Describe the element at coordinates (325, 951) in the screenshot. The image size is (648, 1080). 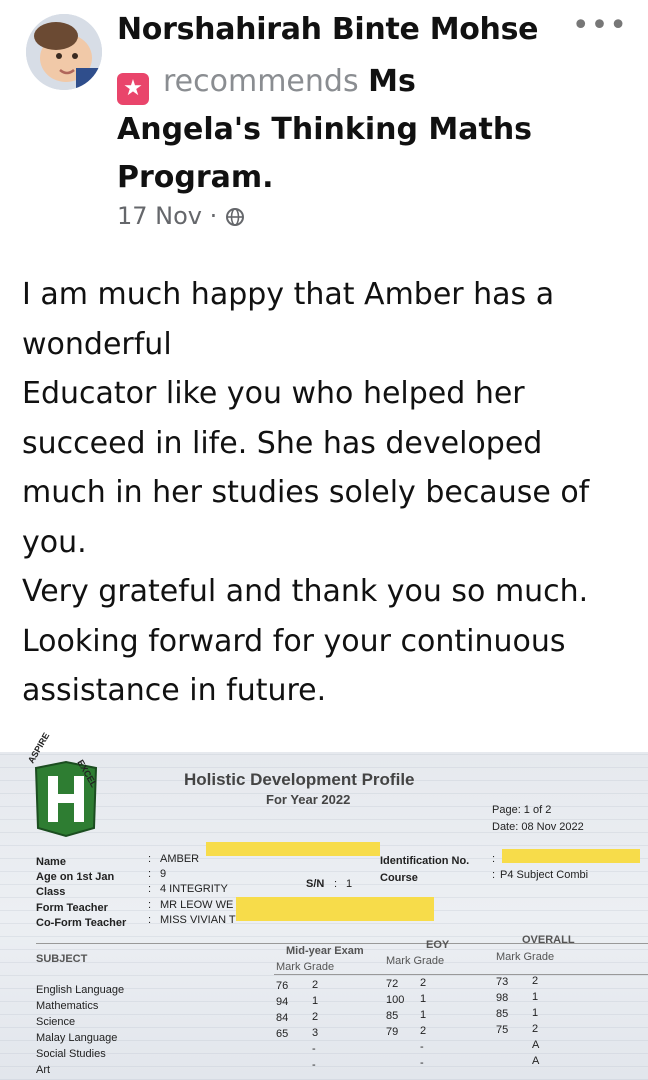
I see `midyear-header: Mid-year Exam` at that location.